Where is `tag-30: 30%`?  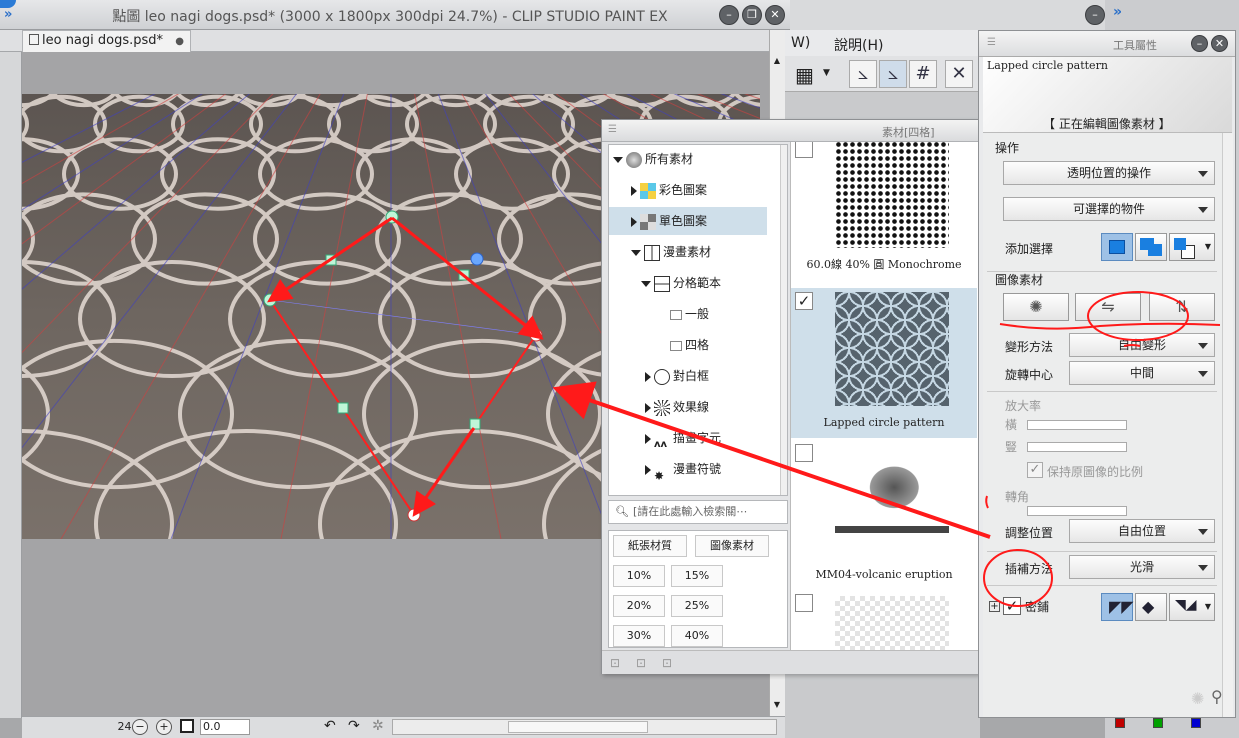 tag-30: 30% is located at coordinates (639, 636).